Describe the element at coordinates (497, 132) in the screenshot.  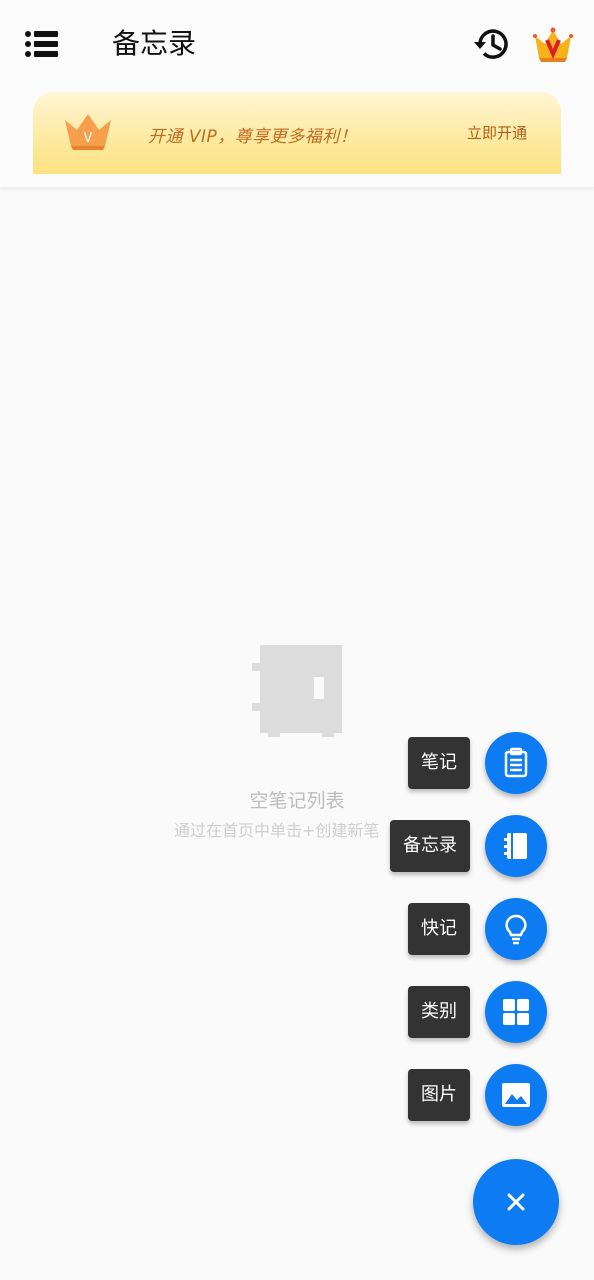
I see `vip-open-link: 立即开通` at that location.